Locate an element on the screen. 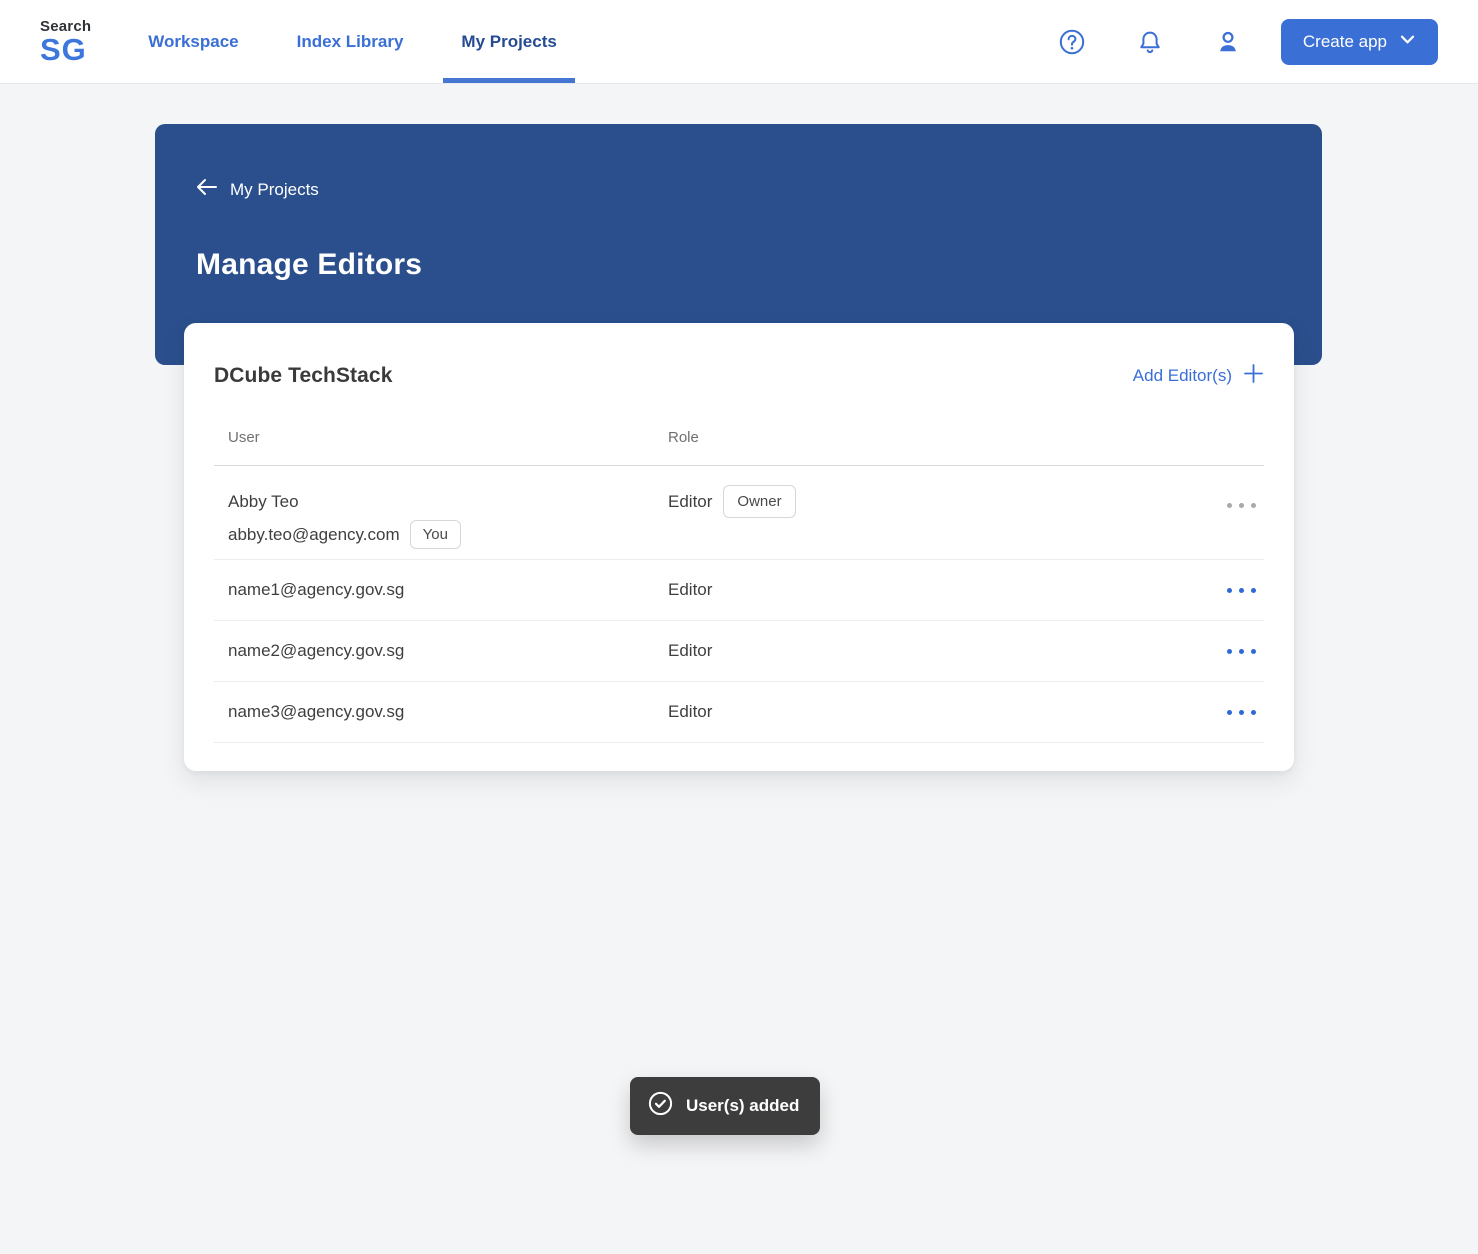  owner-badge: Owner is located at coordinates (759, 501).